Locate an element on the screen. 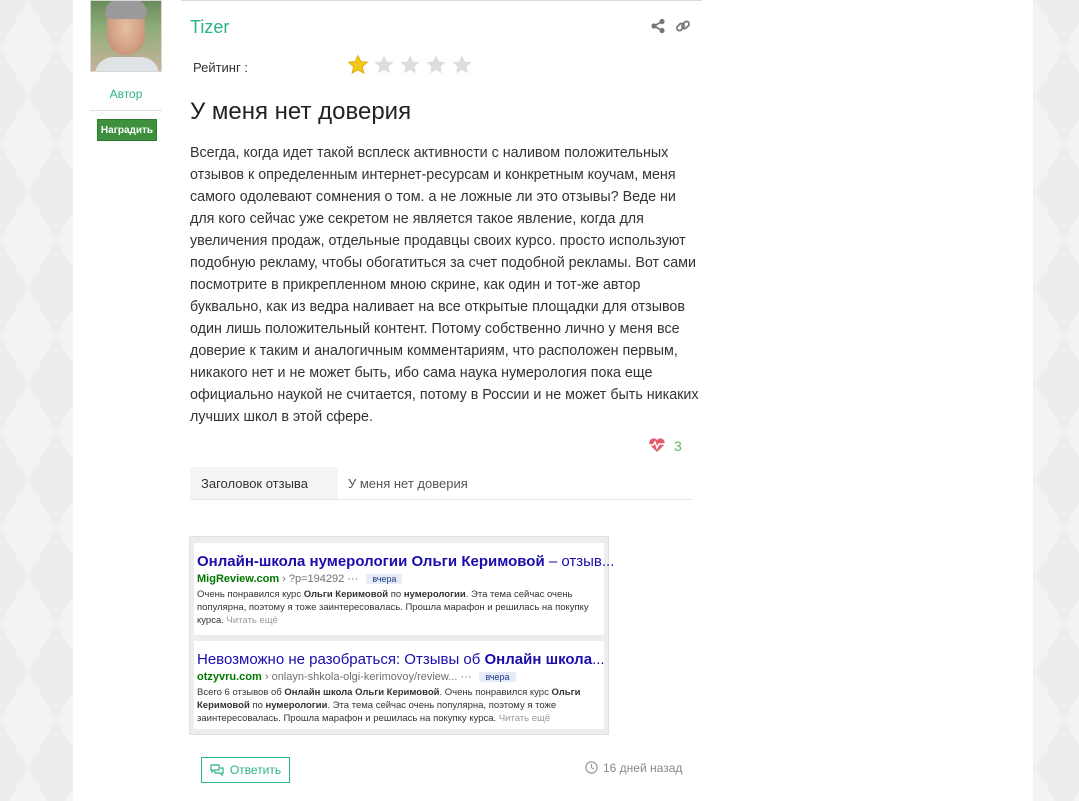 This screenshot has width=1079, height=801. review-field-row: Заголовок отзыва У меня нет доверия is located at coordinates (441, 483).